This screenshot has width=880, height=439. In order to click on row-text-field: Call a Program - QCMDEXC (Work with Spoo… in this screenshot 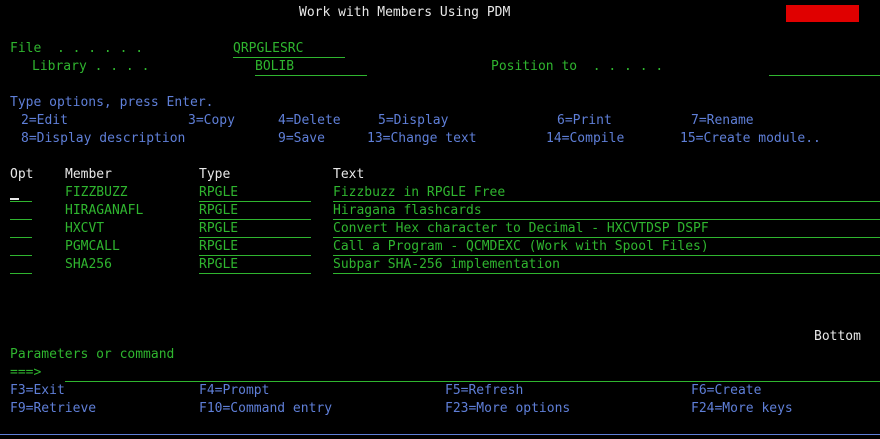, I will do `click(606, 247)`.